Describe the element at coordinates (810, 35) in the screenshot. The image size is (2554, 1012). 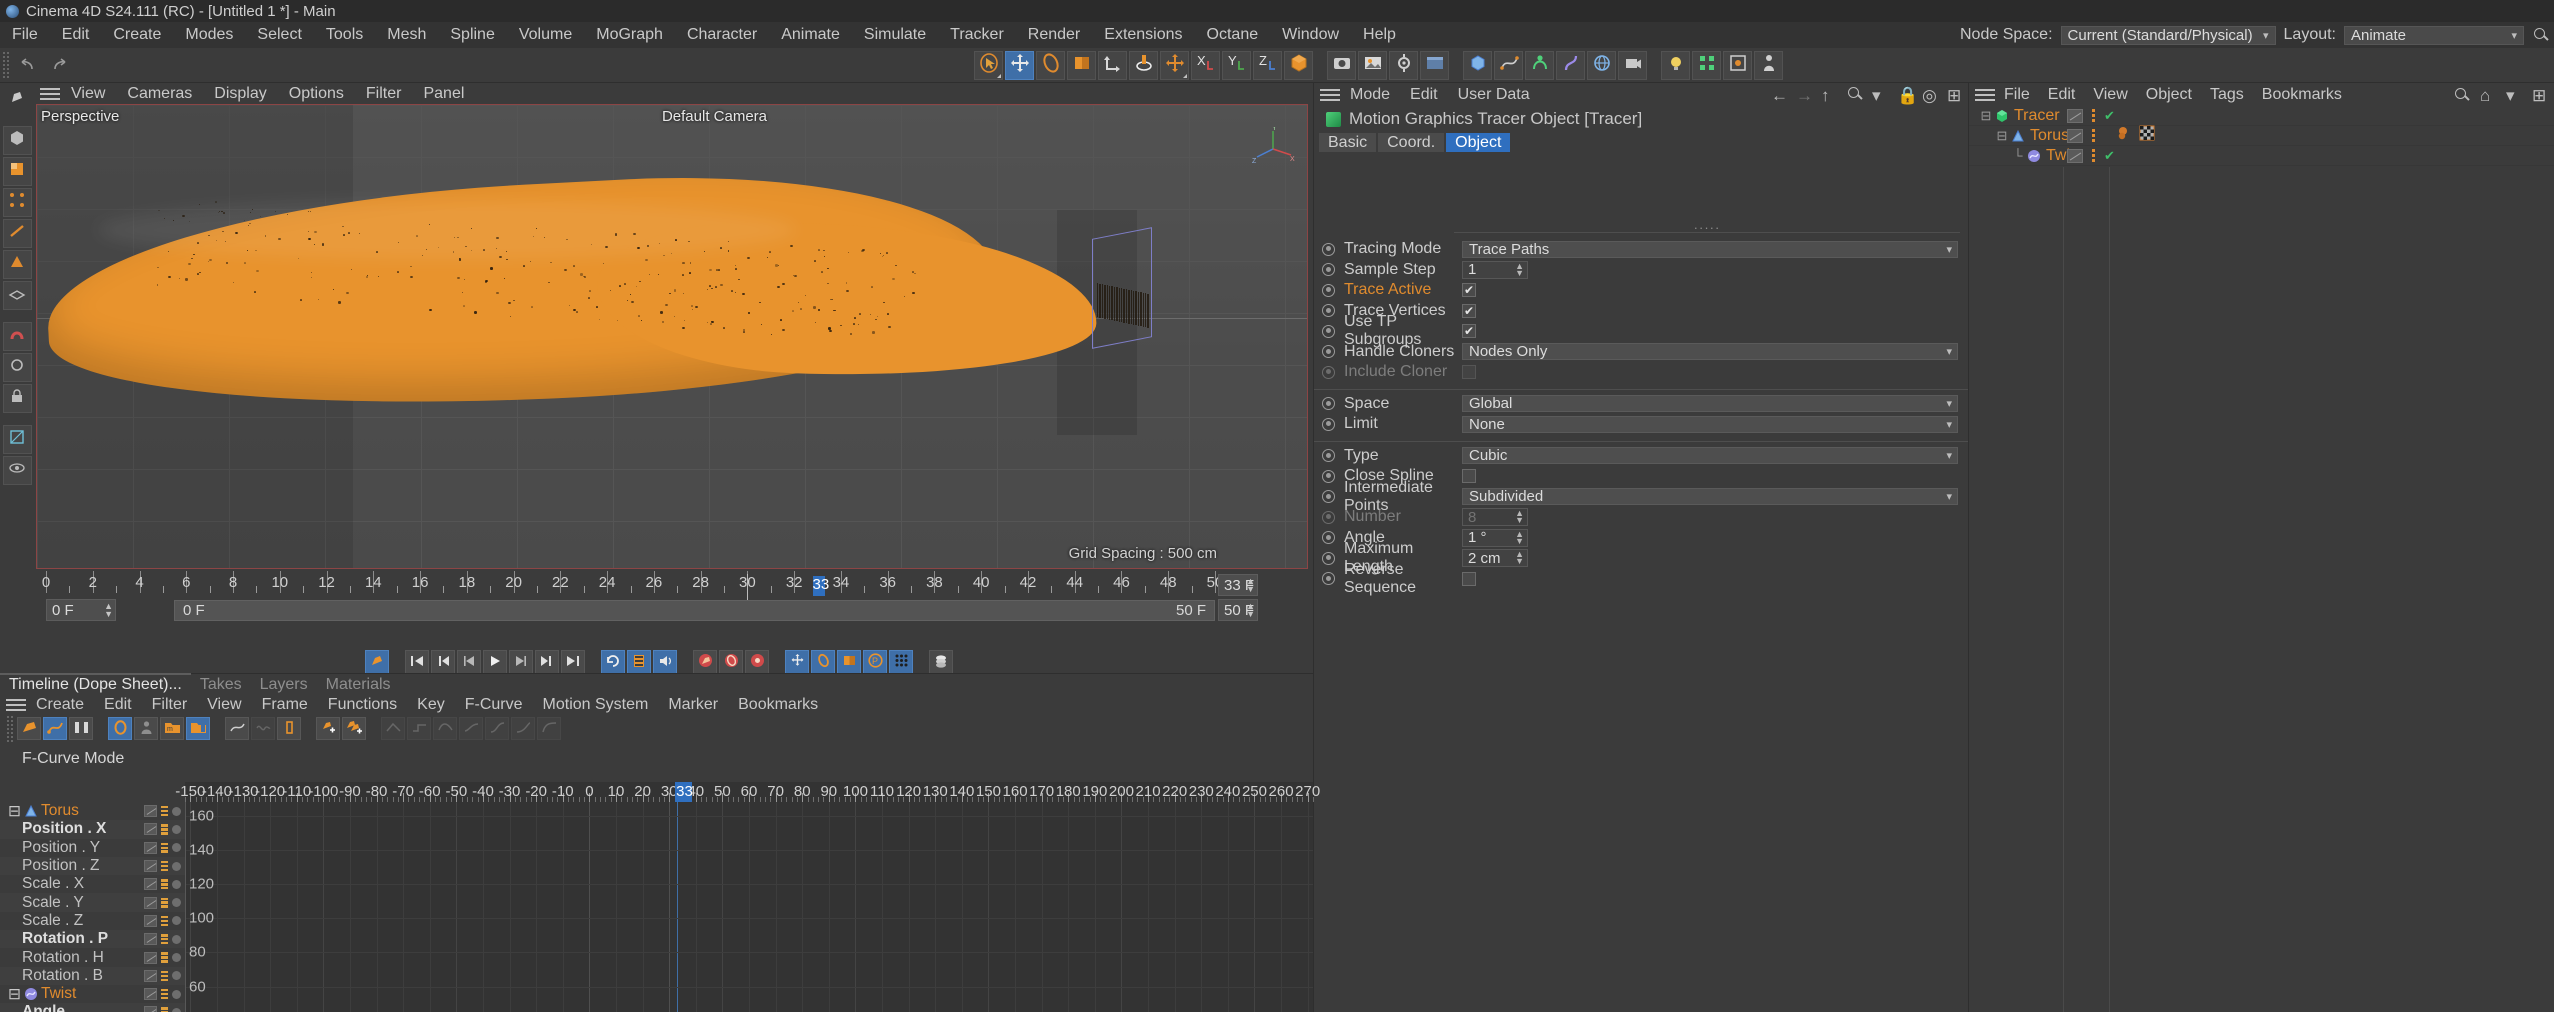
I see `menu-item-animate: Animate` at that location.